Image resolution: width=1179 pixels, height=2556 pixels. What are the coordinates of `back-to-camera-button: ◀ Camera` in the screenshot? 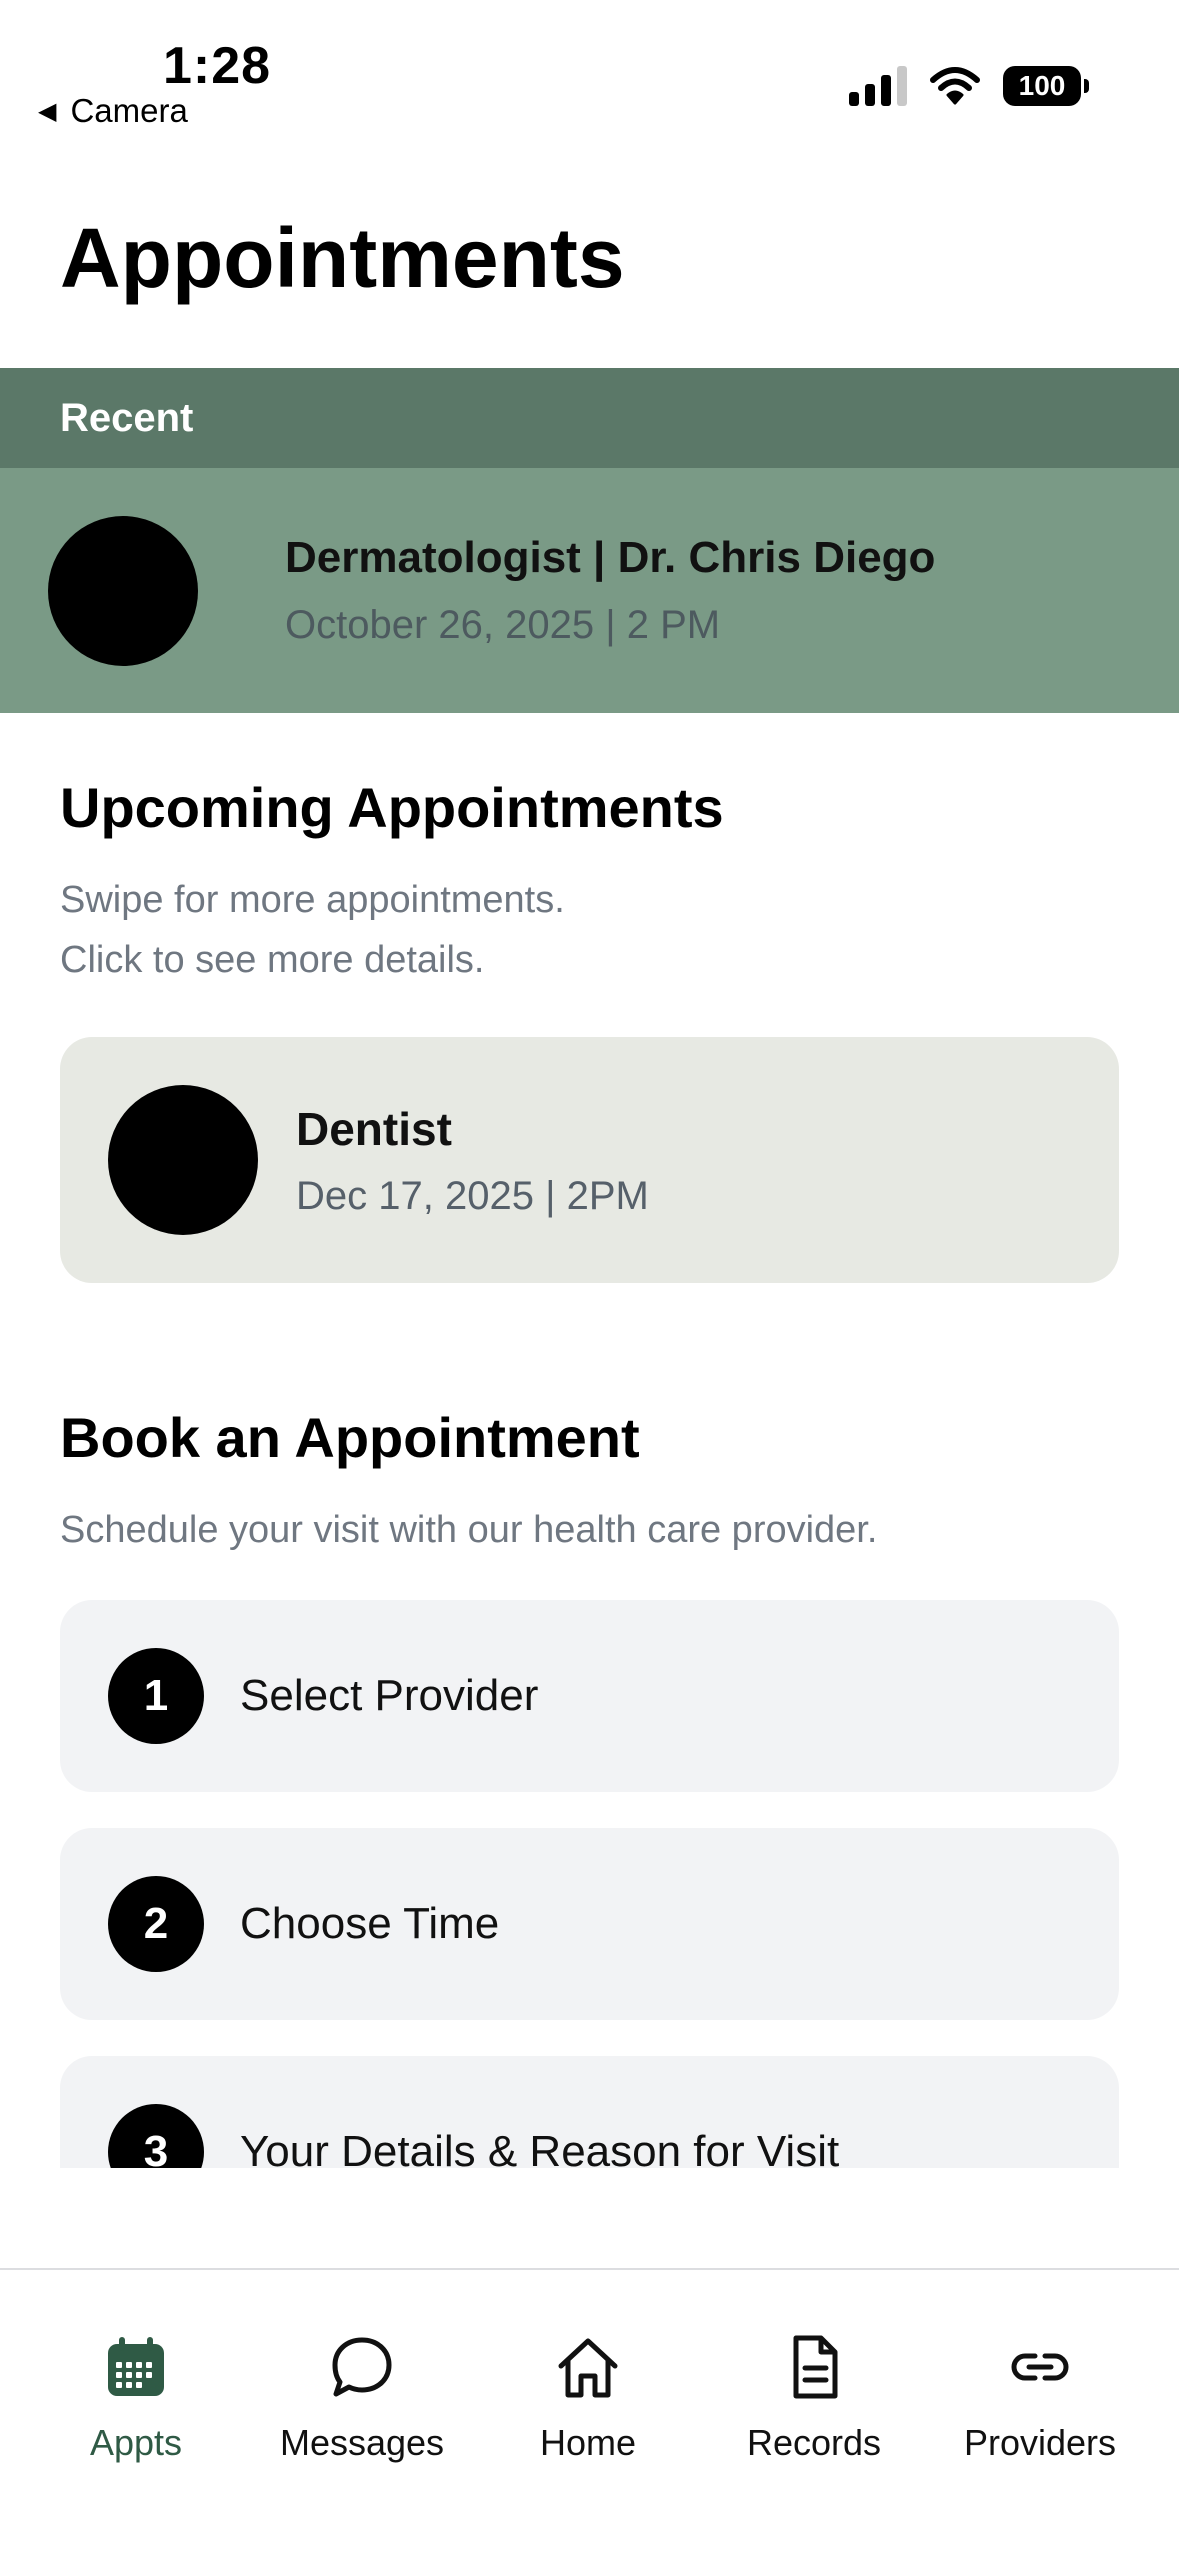 It's located at (113, 111).